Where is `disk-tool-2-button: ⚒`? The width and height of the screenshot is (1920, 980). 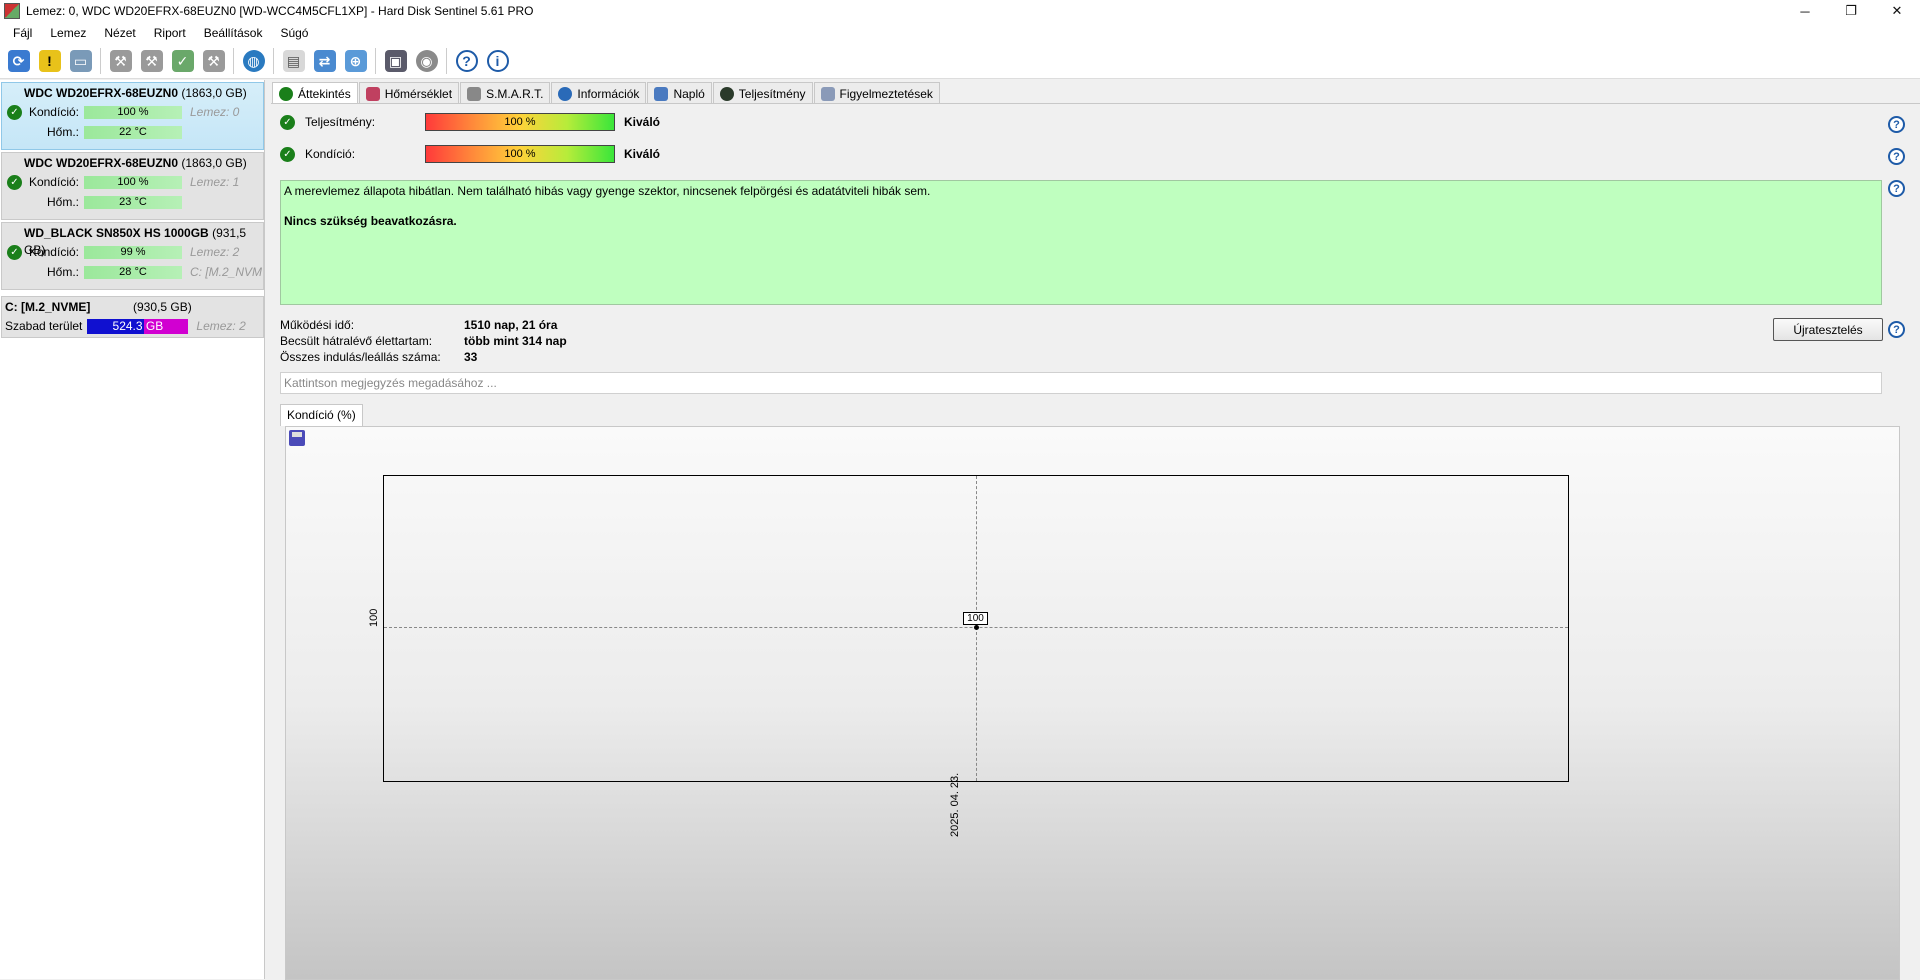
disk-tool-2-button: ⚒ is located at coordinates (151, 61).